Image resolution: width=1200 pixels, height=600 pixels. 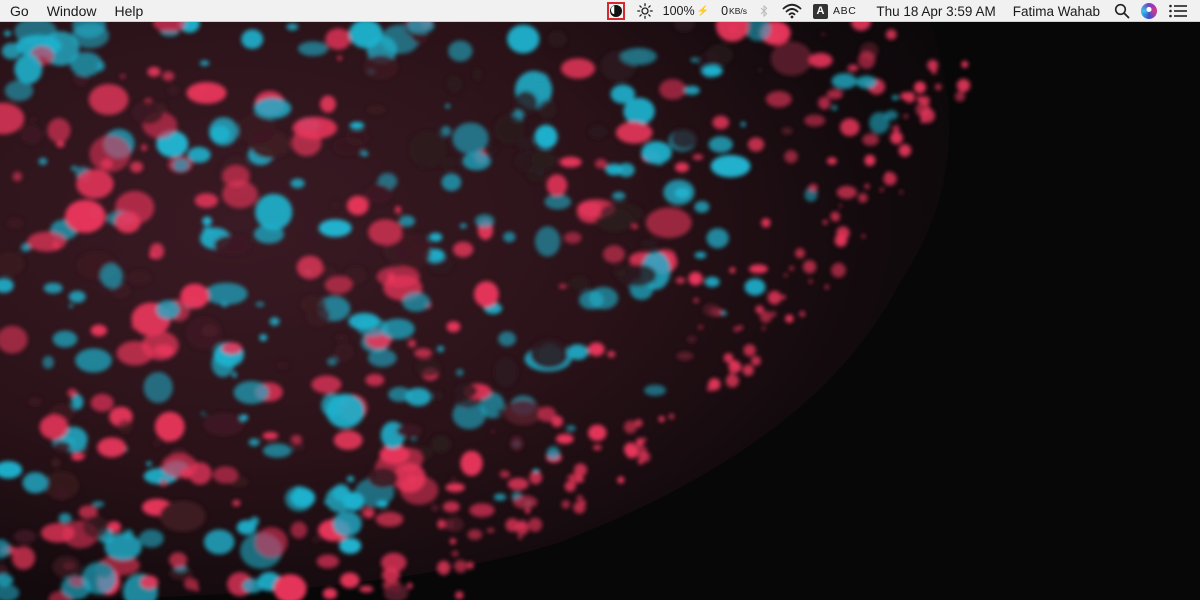 What do you see at coordinates (1122, 11) in the screenshot?
I see `spotlight-search-icon` at bounding box center [1122, 11].